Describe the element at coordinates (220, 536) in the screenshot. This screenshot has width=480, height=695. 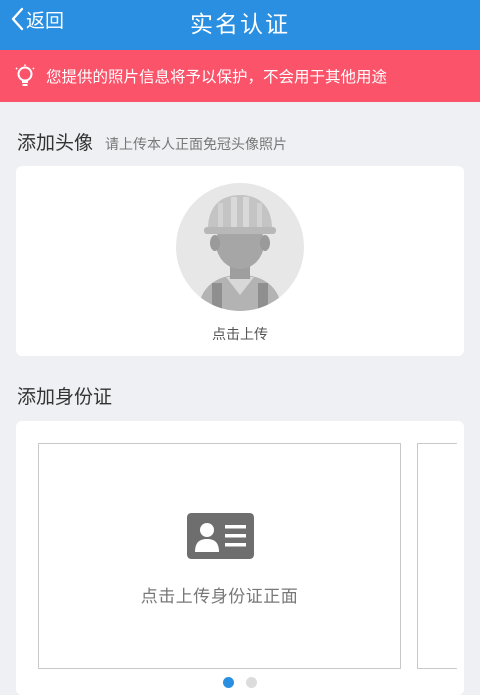
I see `id-card-icon` at that location.